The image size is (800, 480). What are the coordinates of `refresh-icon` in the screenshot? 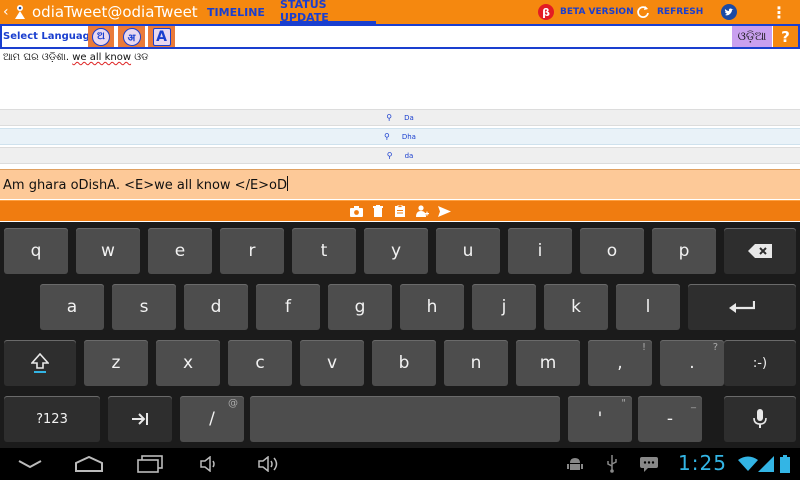 It's located at (643, 12).